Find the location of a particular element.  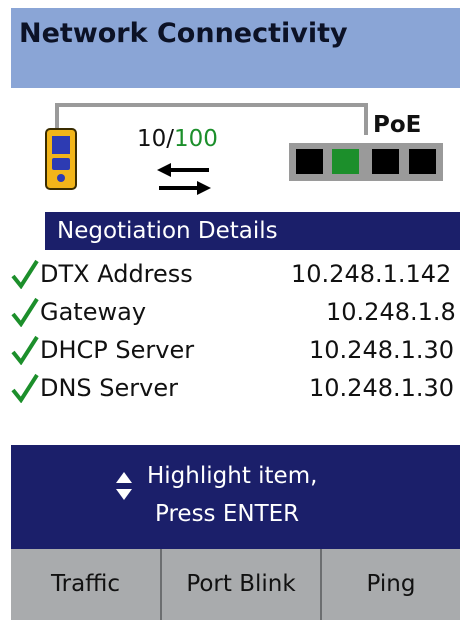

speed-fast: 100 is located at coordinates (196, 139).